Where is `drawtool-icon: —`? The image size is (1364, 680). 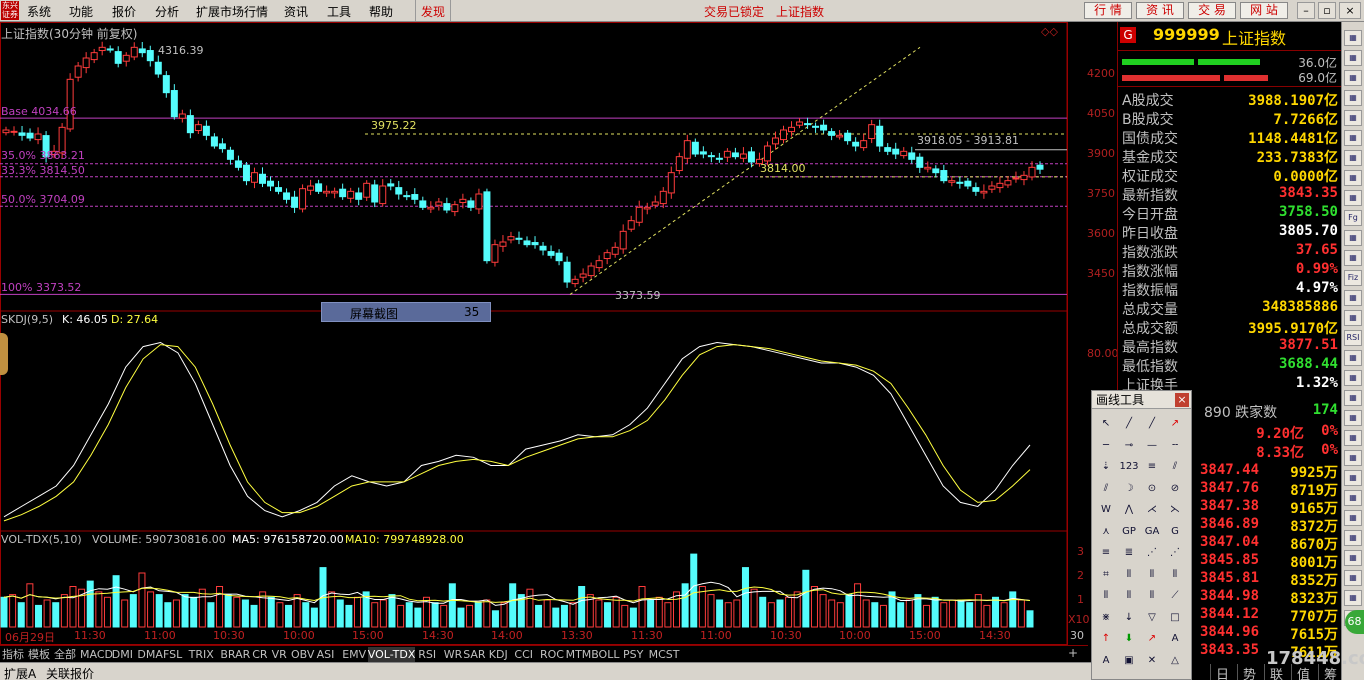 drawtool-icon: — is located at coordinates (1152, 446).